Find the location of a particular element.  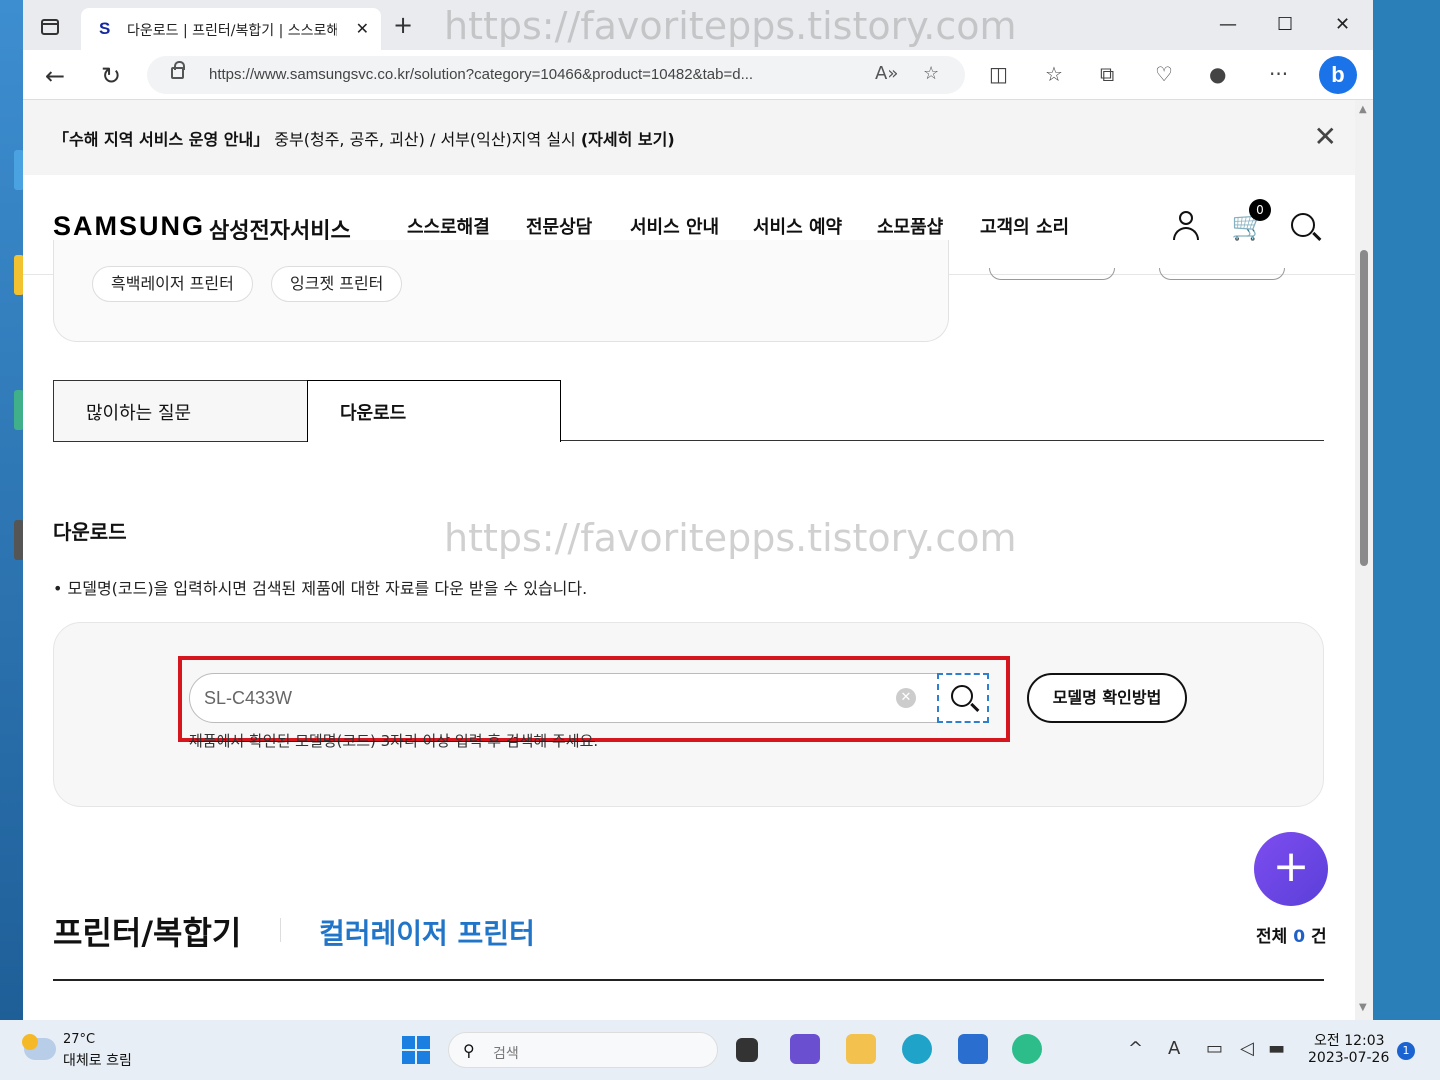

minimize-icon: — is located at coordinates (1228, 24).